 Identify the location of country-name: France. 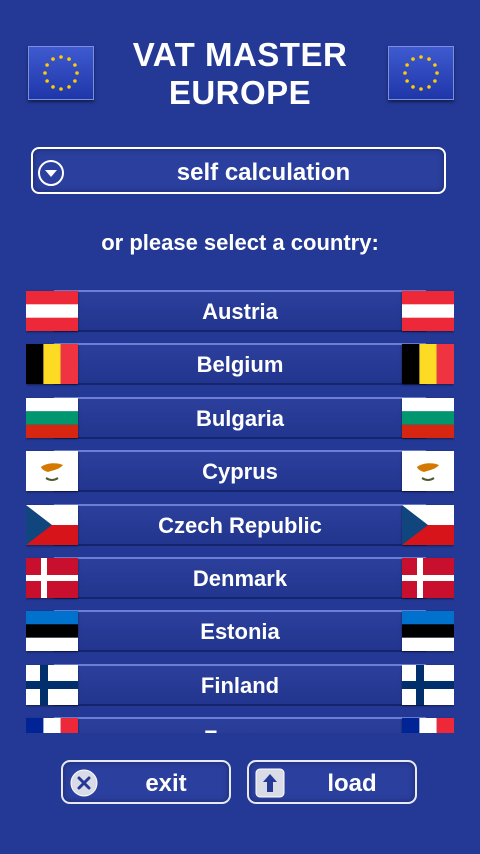
(240, 729).